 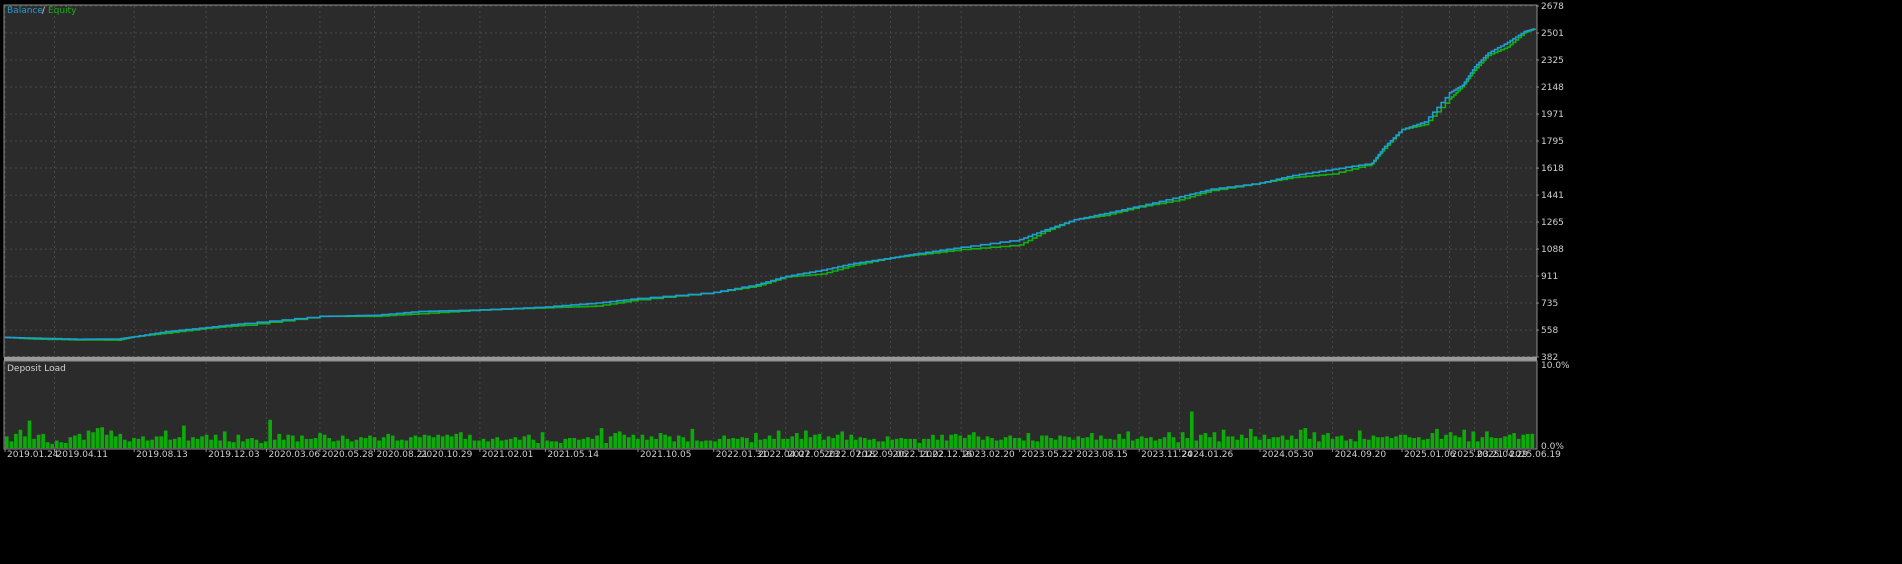 I want to click on x-tick-label: 2020.10.29, so click(x=447, y=455).